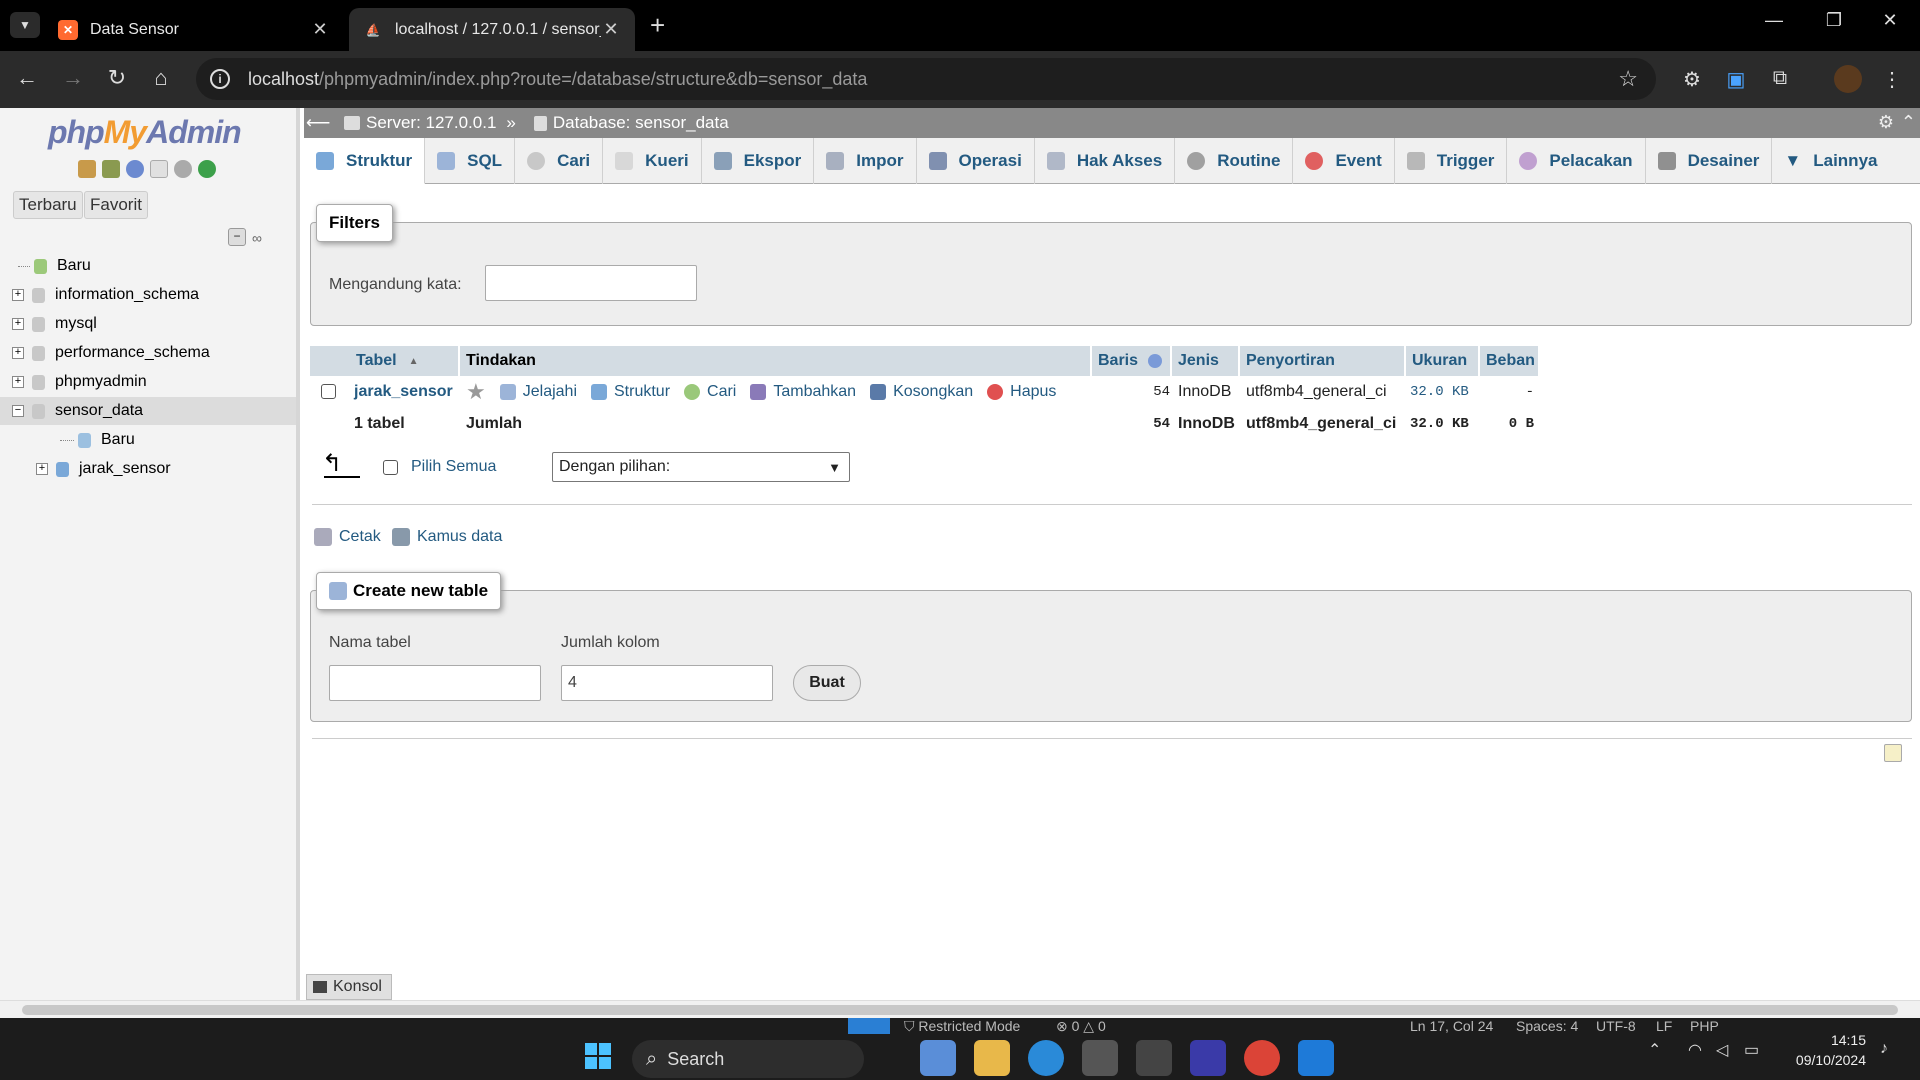  I want to click on create-button: Buat, so click(827, 683).